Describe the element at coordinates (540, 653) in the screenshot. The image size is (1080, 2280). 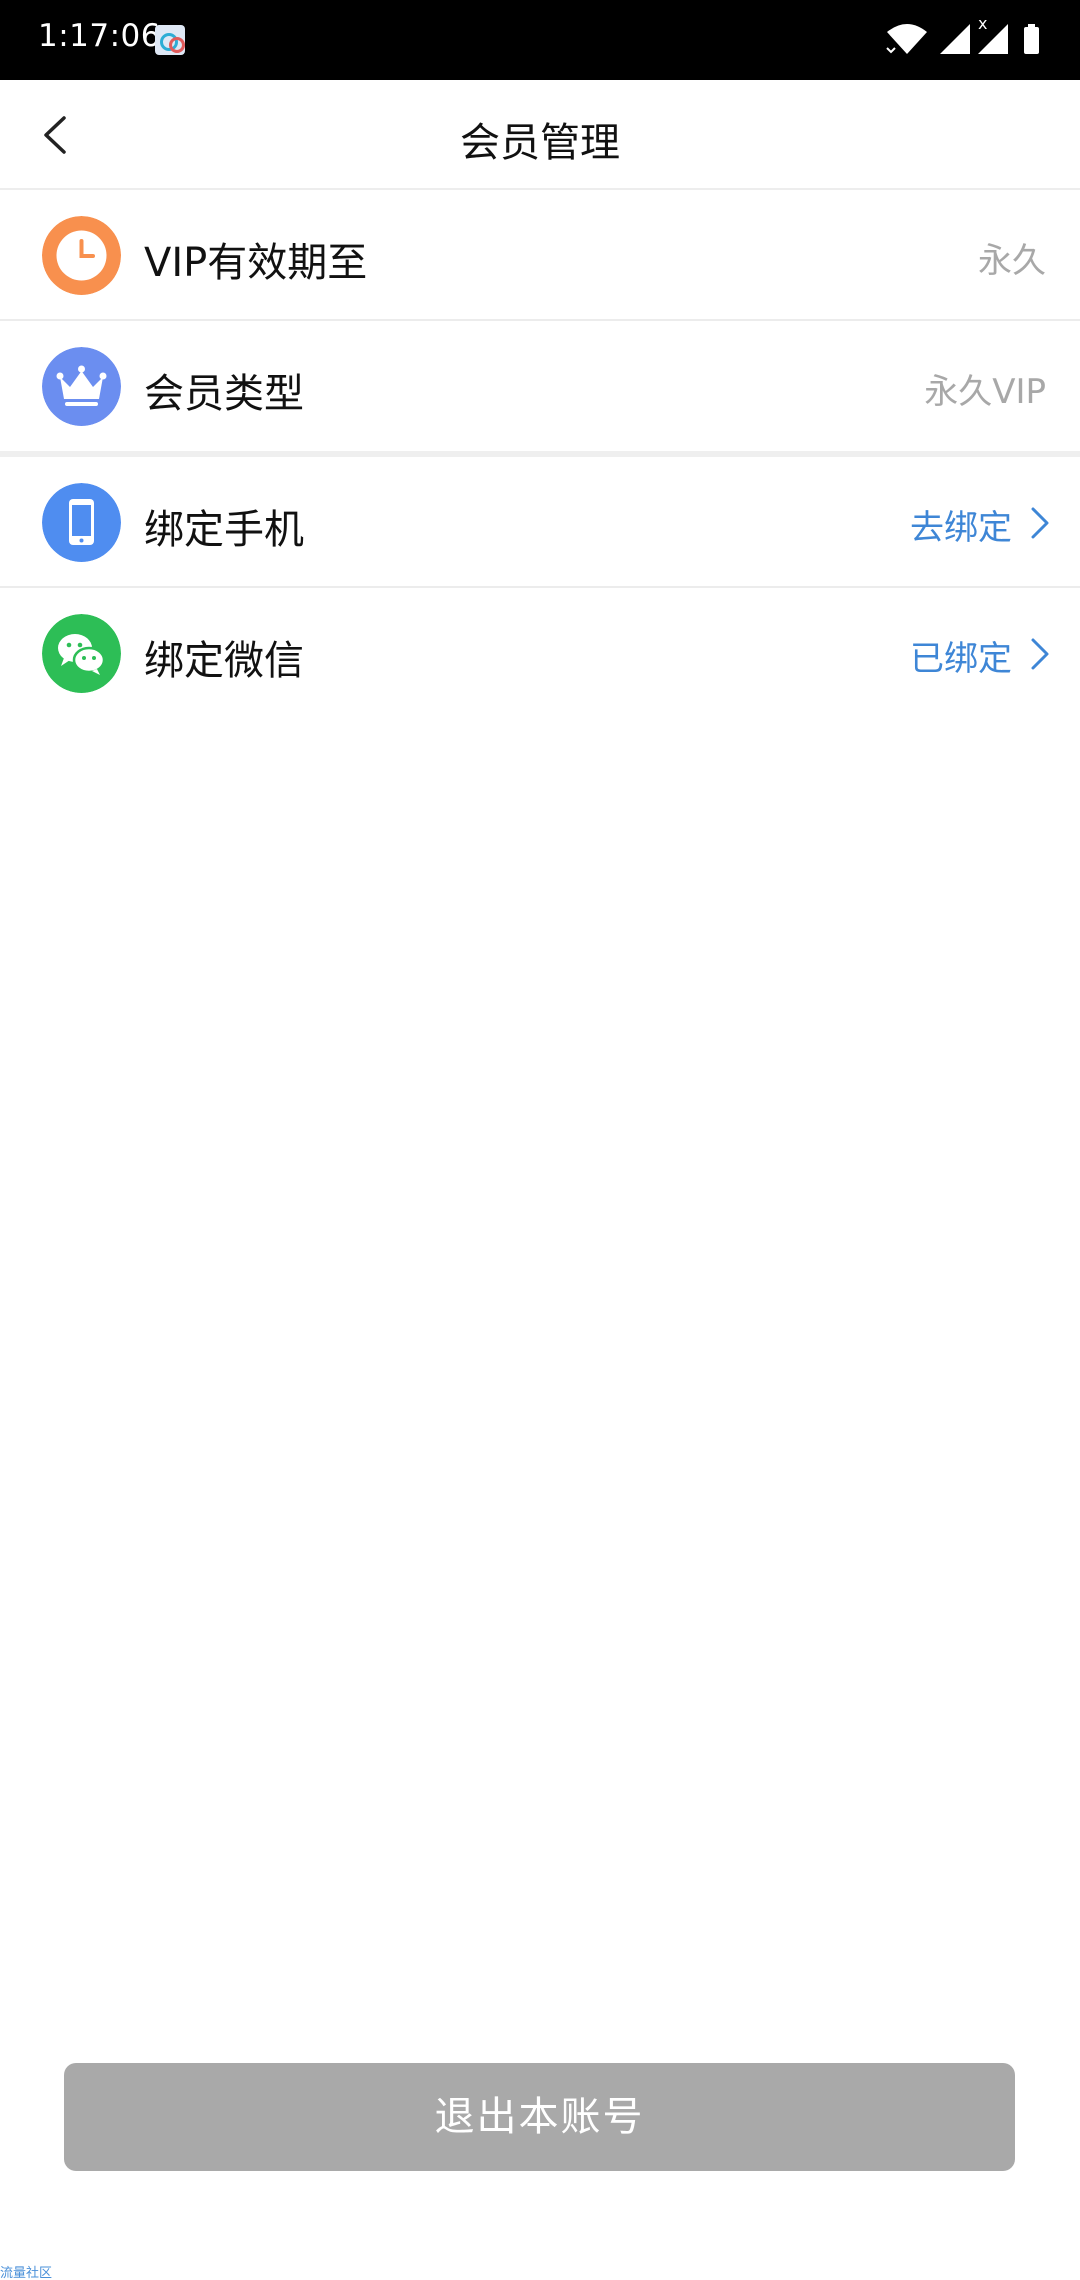
I see `bind-wechat-row: 绑定微信 已绑定` at that location.